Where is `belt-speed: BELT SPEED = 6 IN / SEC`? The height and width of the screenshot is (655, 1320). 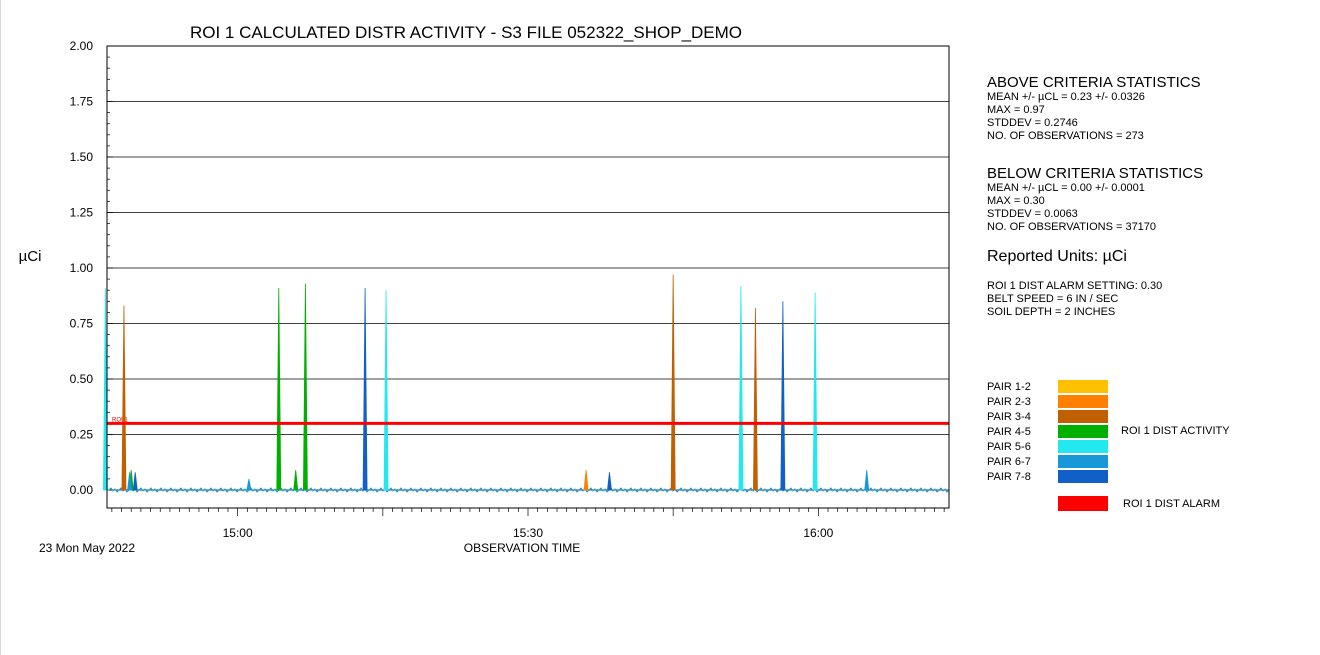
belt-speed: BELT SPEED = 6 IN / SEC is located at coordinates (1053, 299).